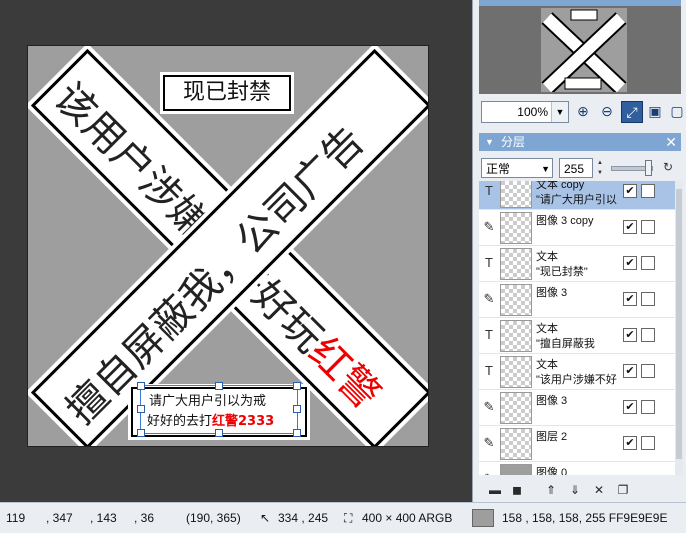 The height and width of the screenshot is (533, 686). I want to click on close-icon: ✕, so click(671, 142).